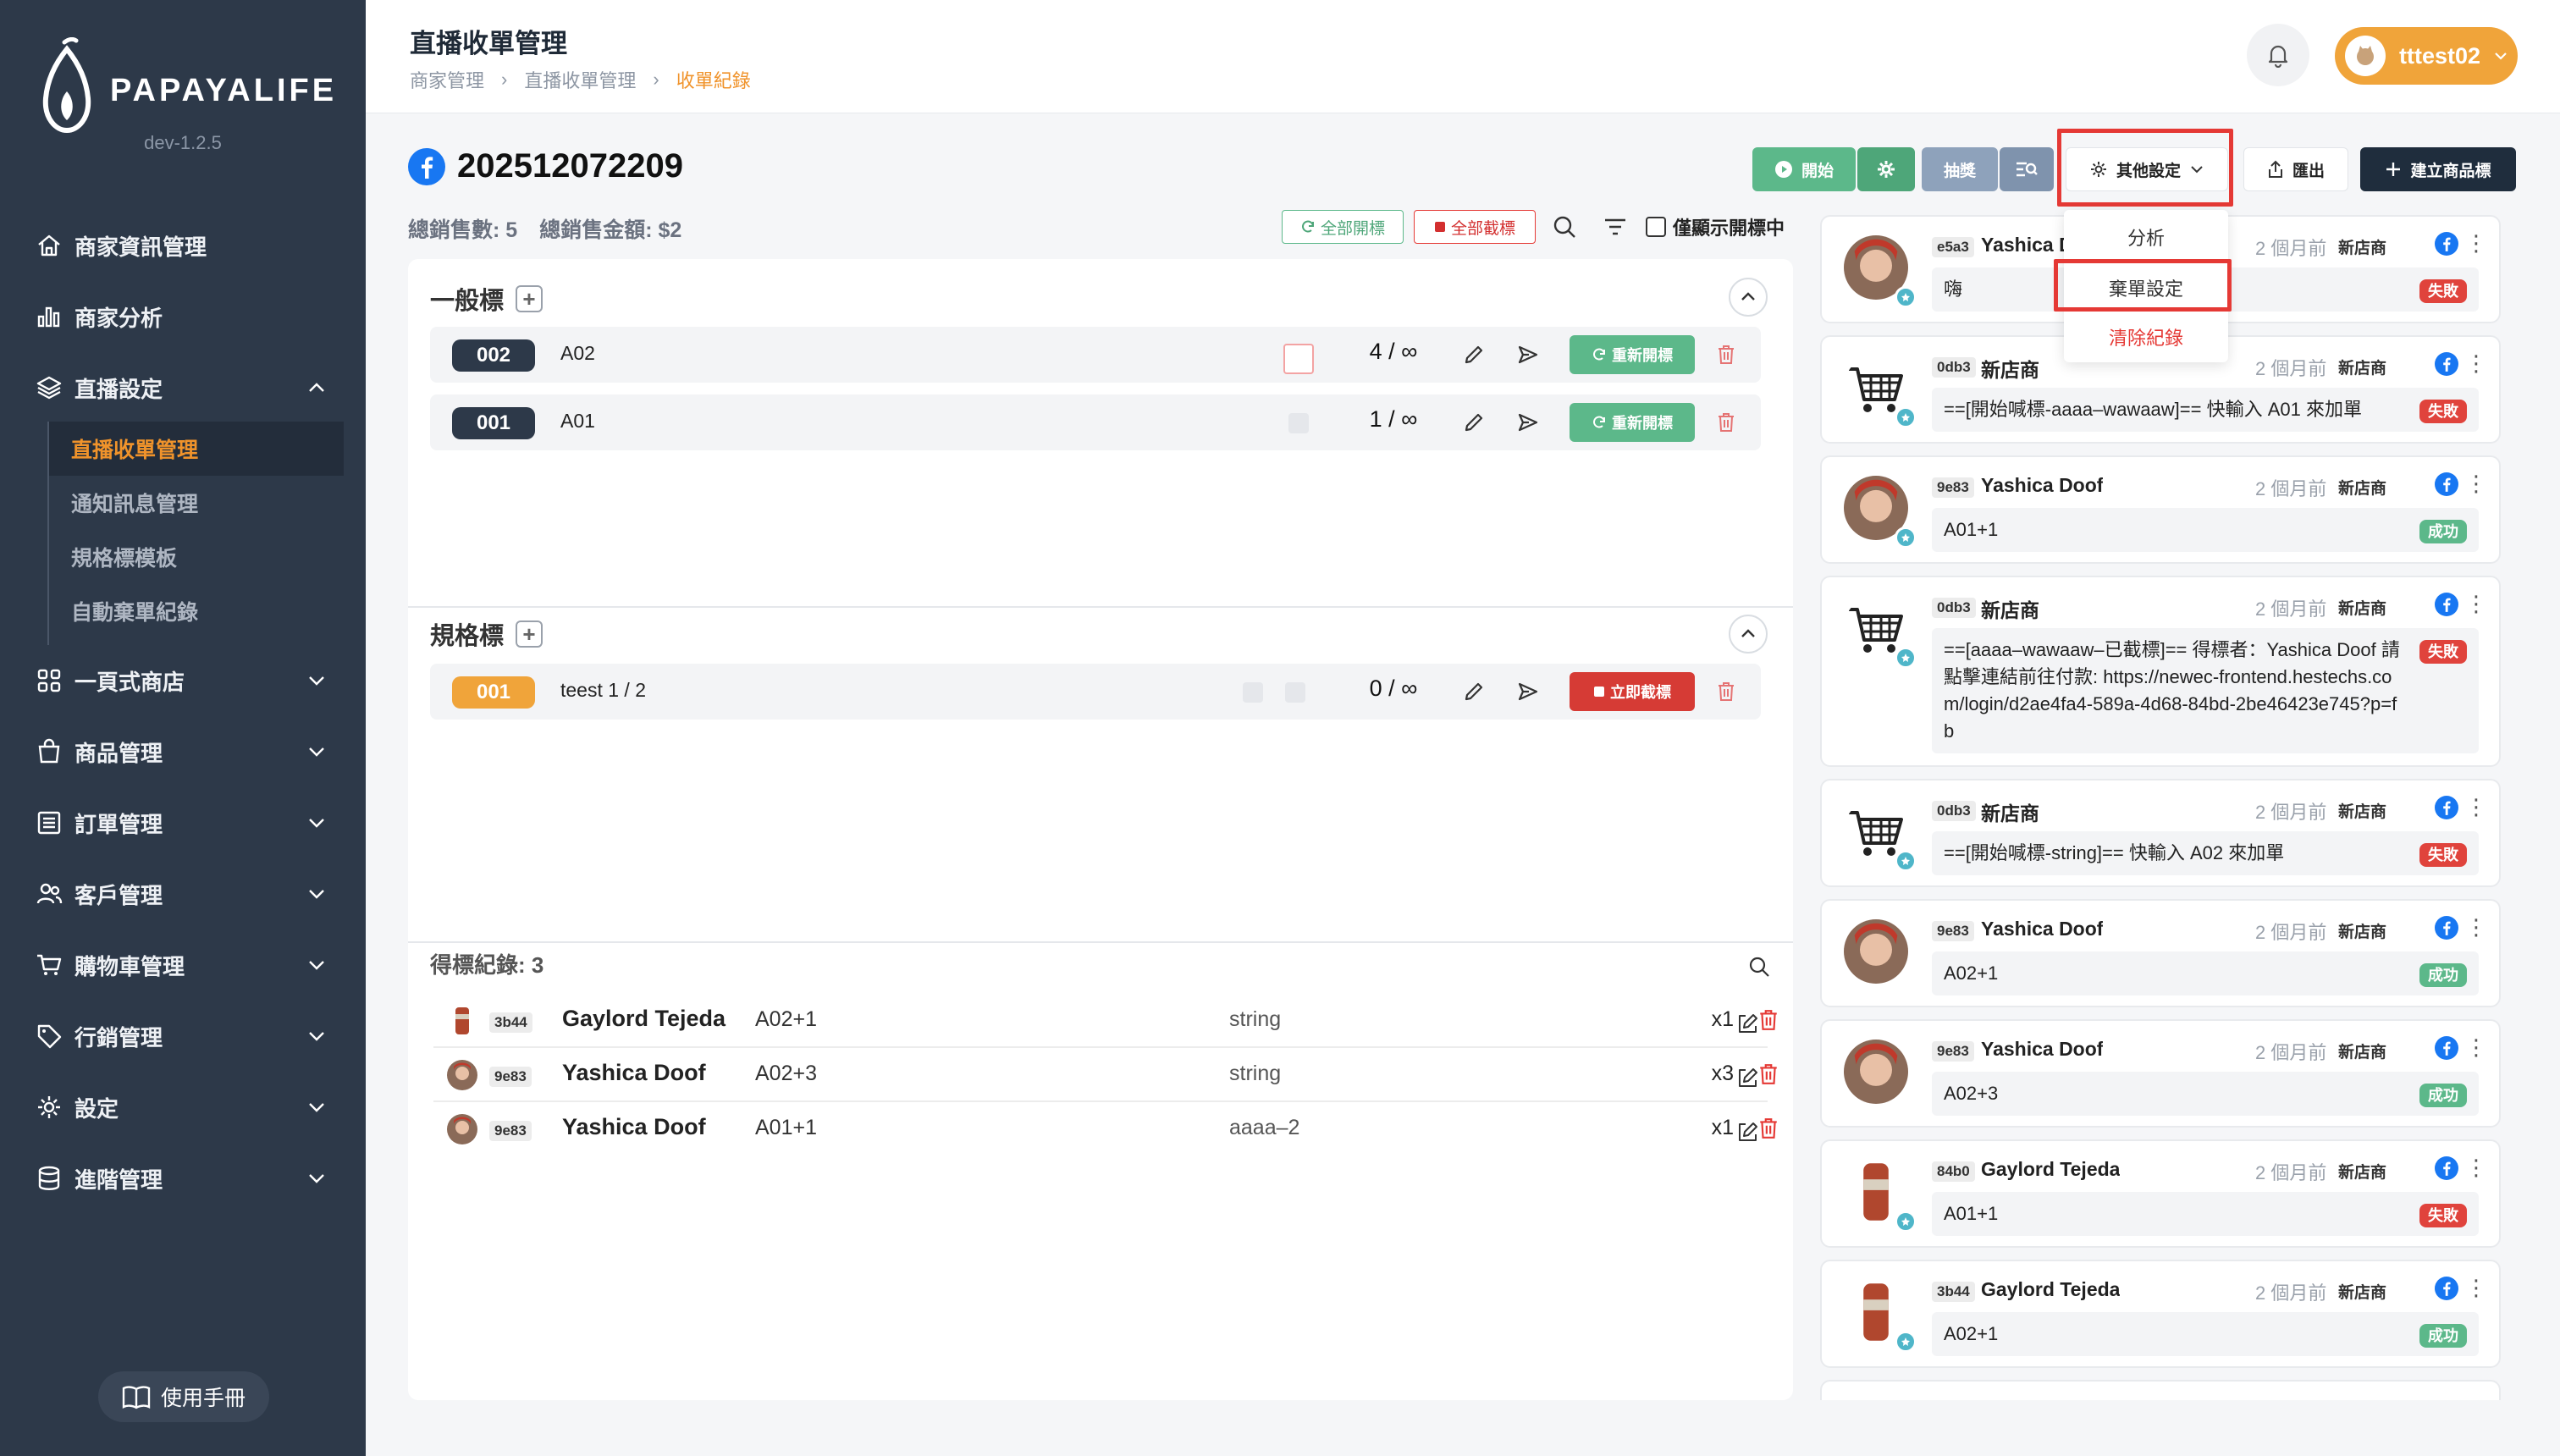  I want to click on lottery-button: 抽獎, so click(1960, 169).